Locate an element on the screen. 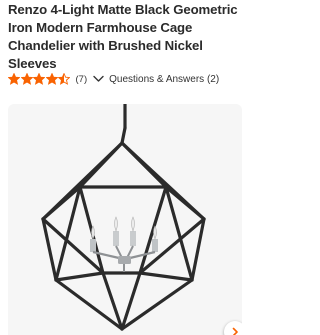 The image size is (320, 335). rating-row: (7) Questions & Answers (2) is located at coordinates (113, 79).